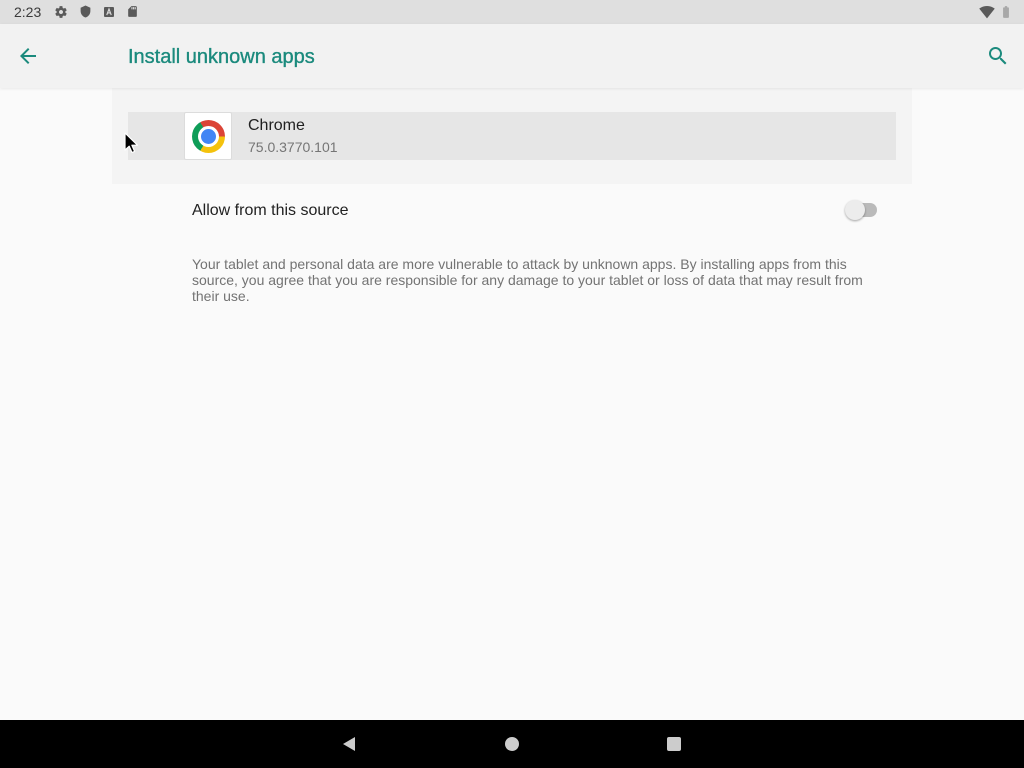 This screenshot has width=1024, height=768. I want to click on mouse-pointer-shape, so click(131, 143).